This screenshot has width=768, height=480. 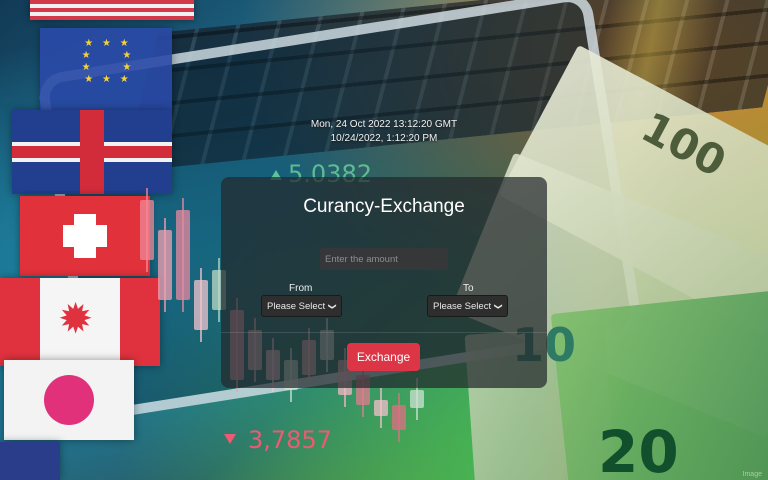 What do you see at coordinates (752, 474) in the screenshot?
I see `image-watermark: Image` at bounding box center [752, 474].